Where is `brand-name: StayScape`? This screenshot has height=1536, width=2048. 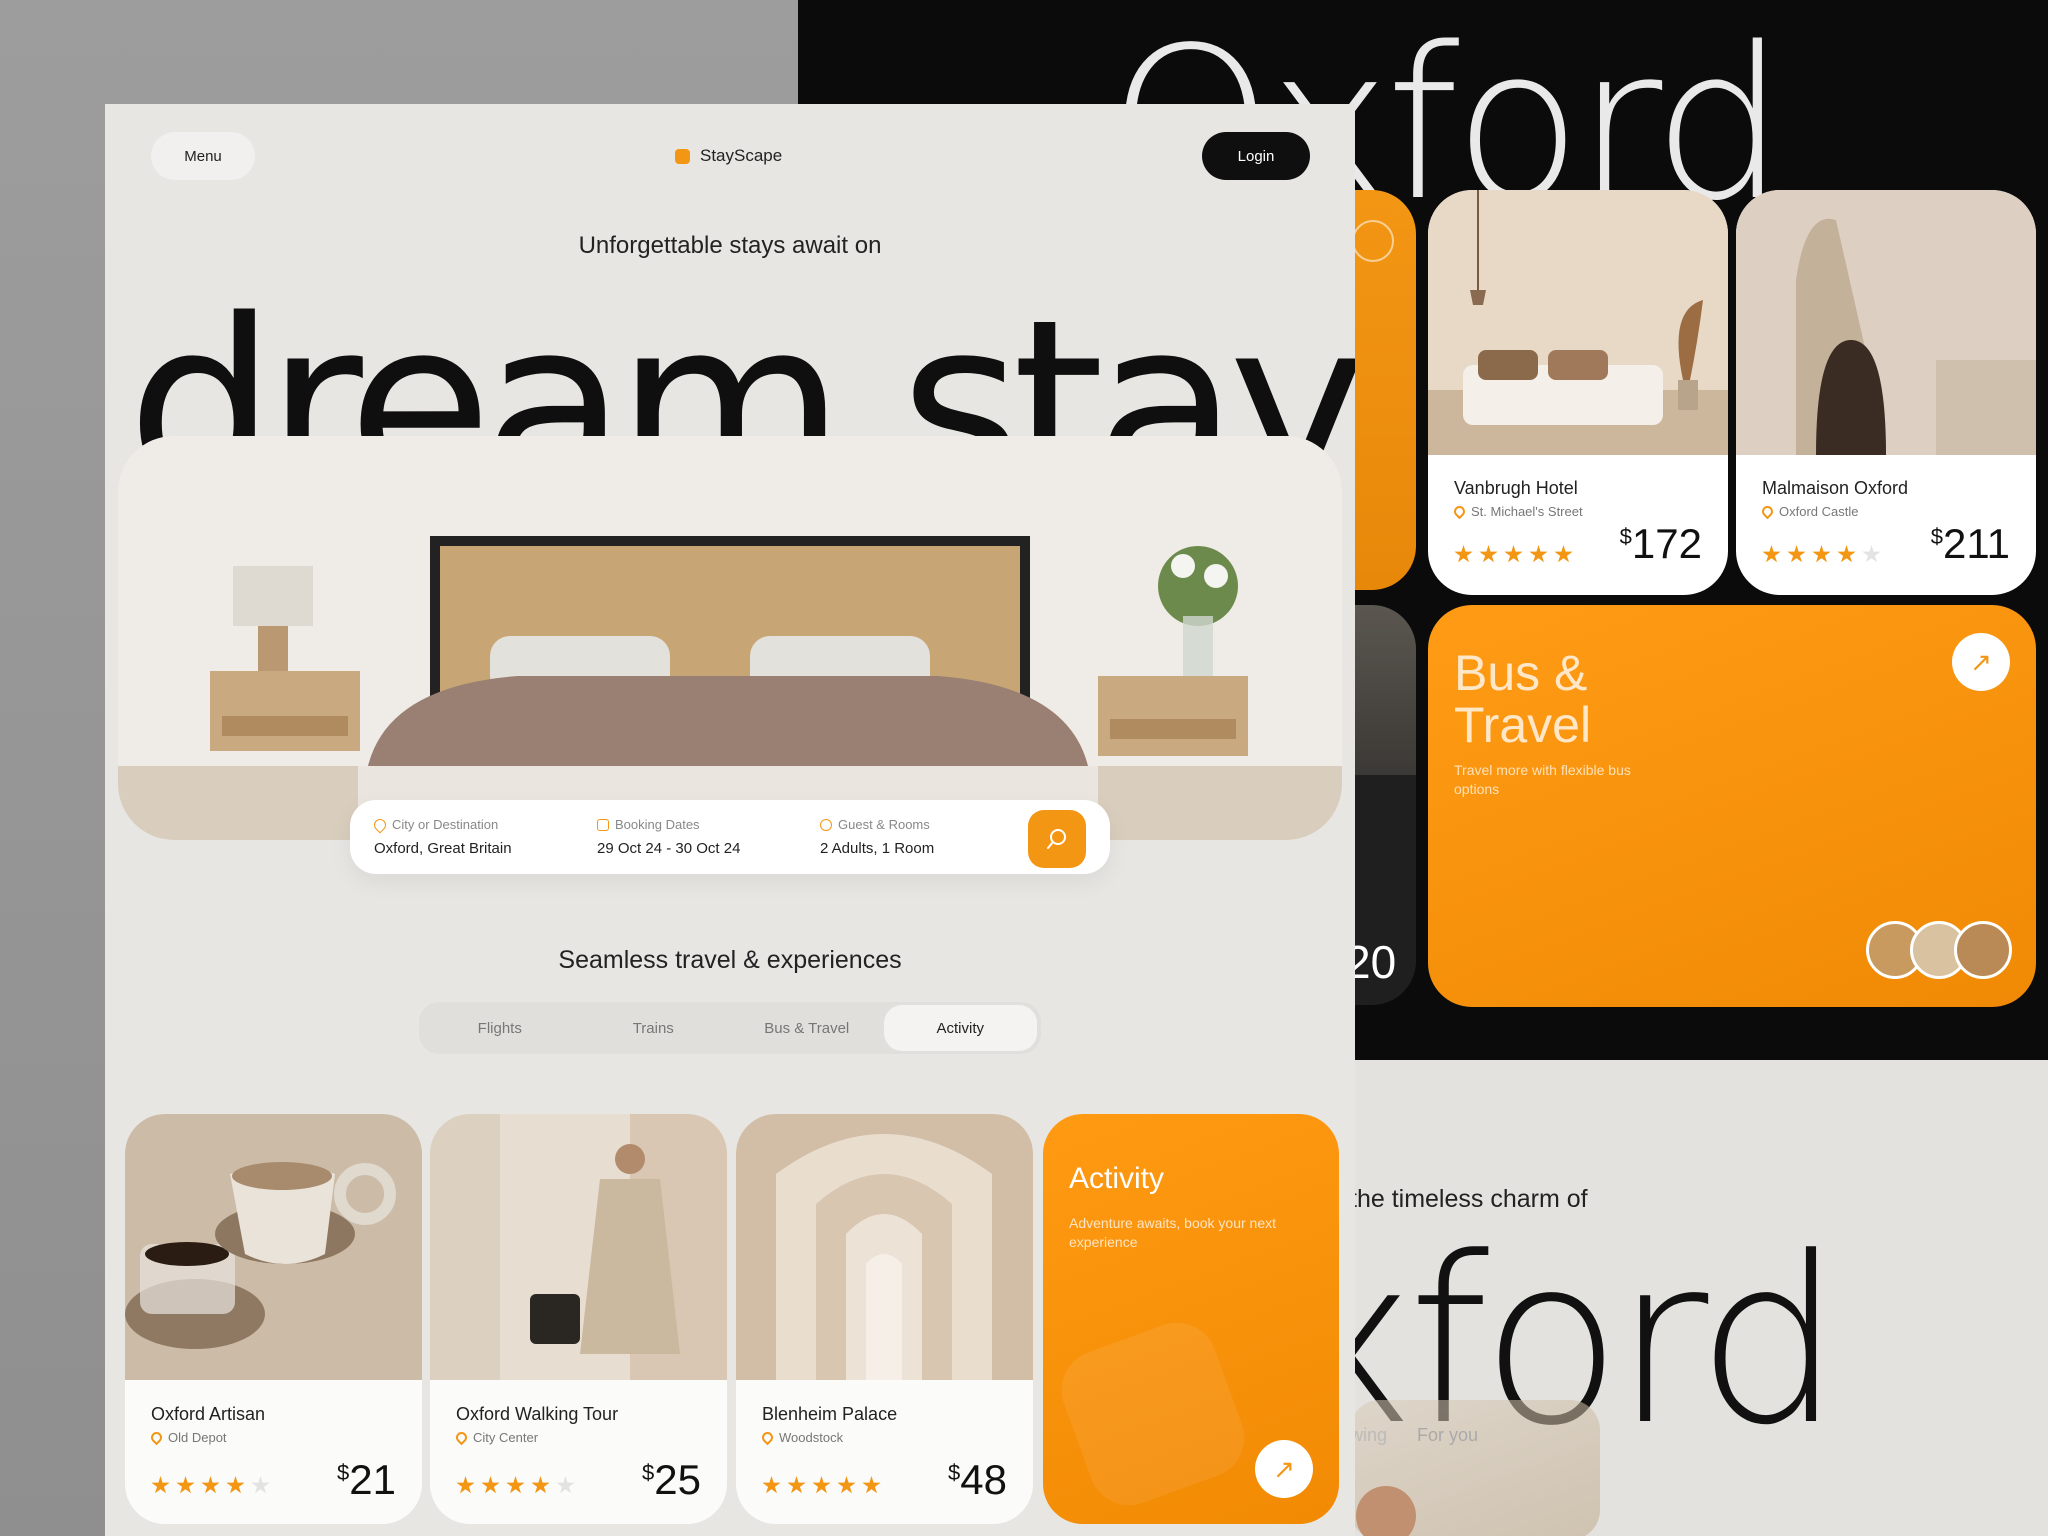
brand-name: StayScape is located at coordinates (741, 155).